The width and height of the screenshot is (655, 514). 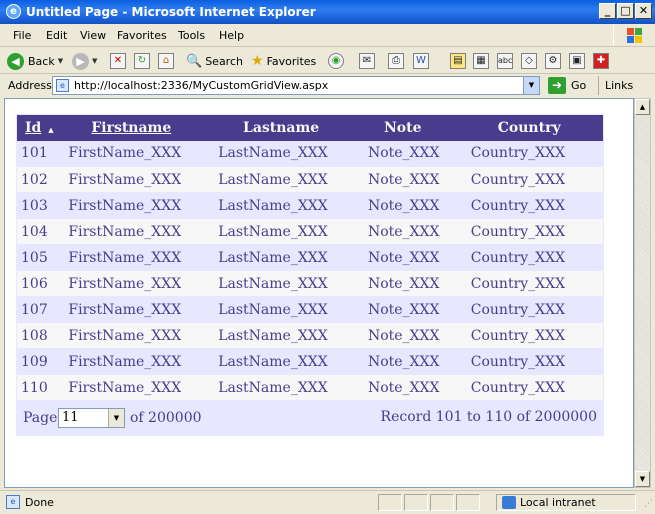 I want to click on minimize-button: _, so click(x=607, y=11).